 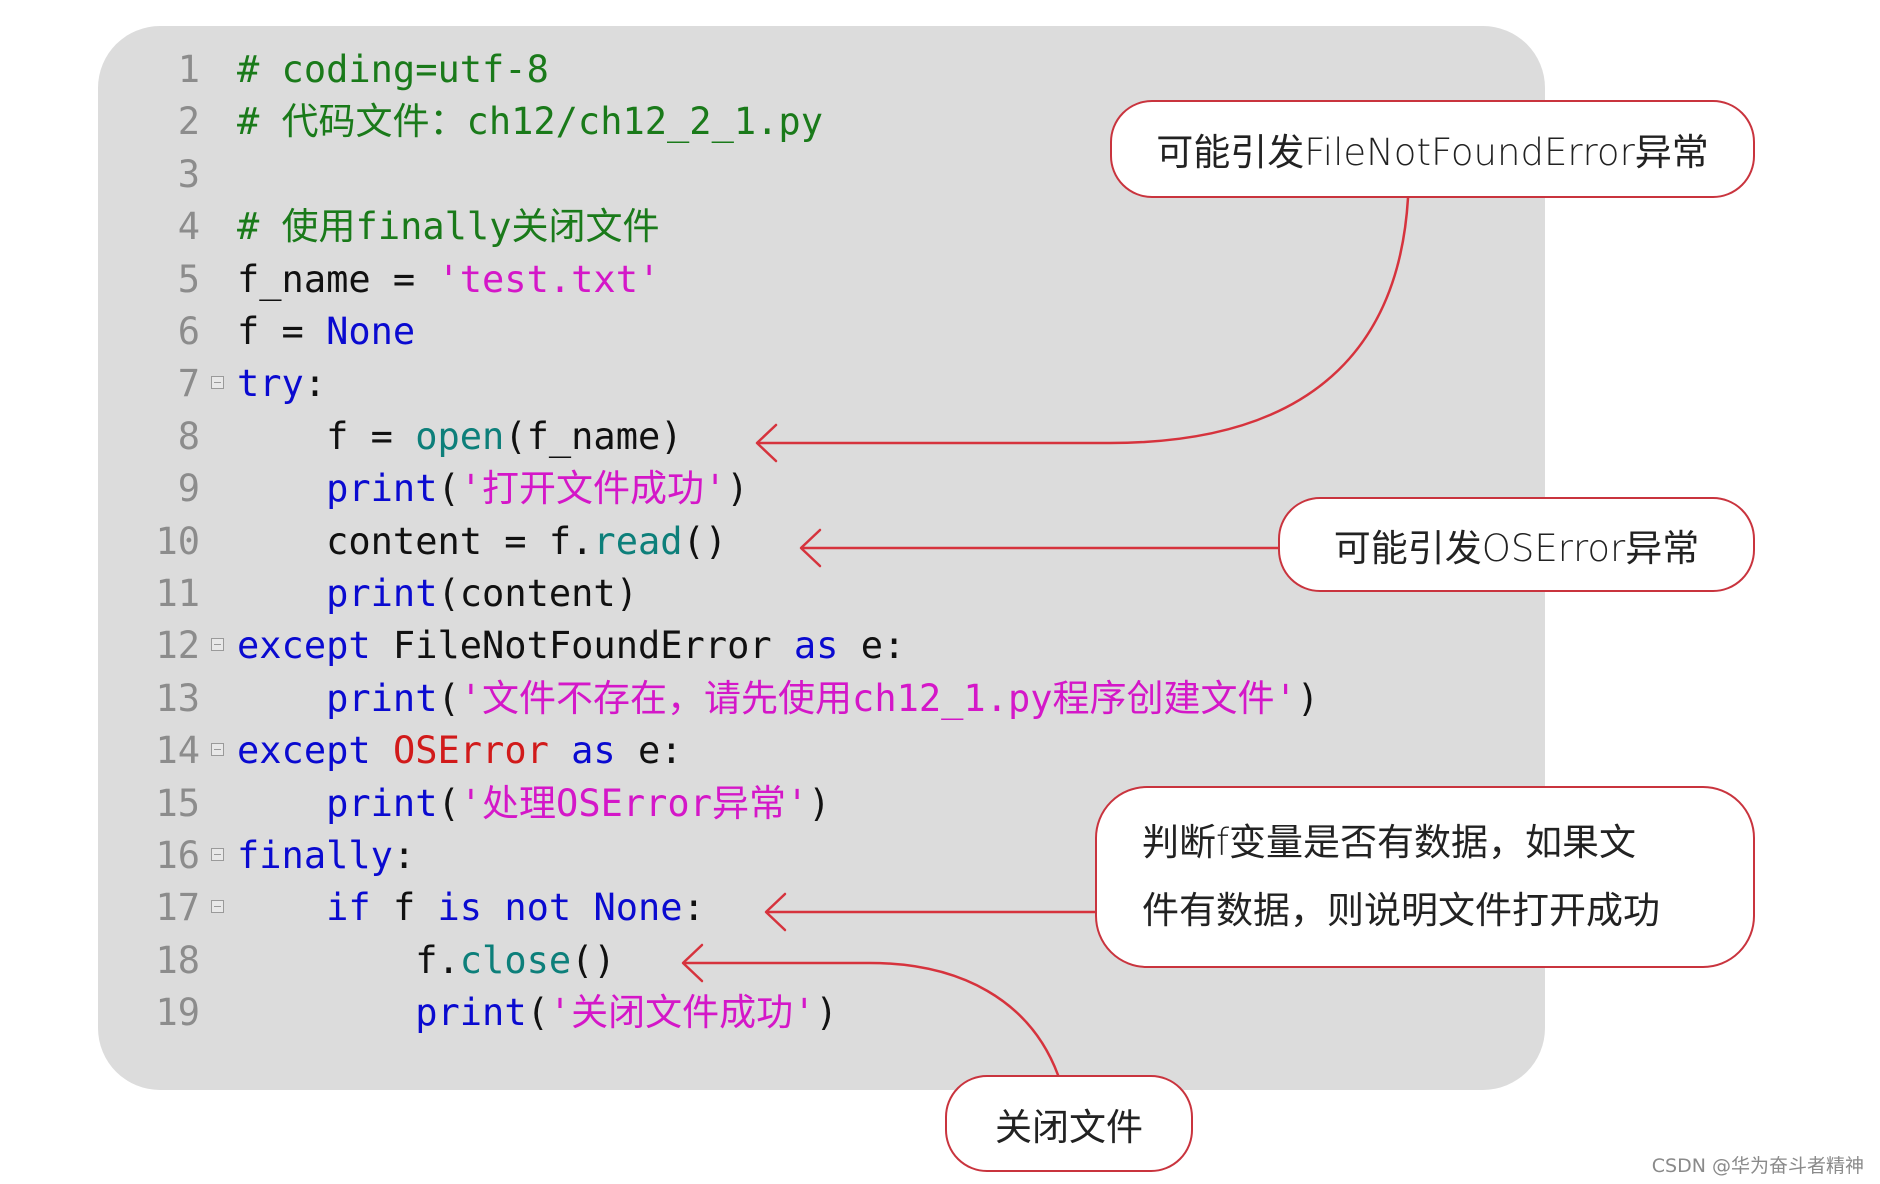 I want to click on line-number: 7, so click(x=188, y=384).